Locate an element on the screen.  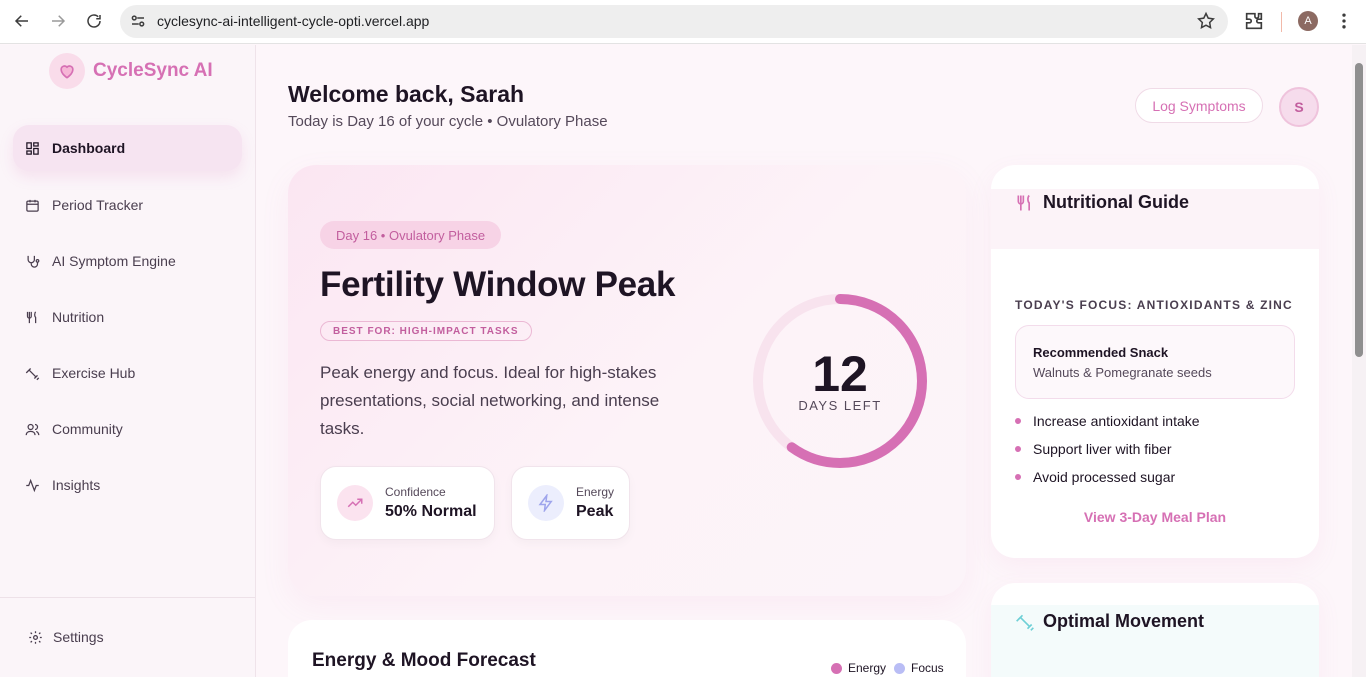
extensions-icon is located at coordinates (1254, 23).